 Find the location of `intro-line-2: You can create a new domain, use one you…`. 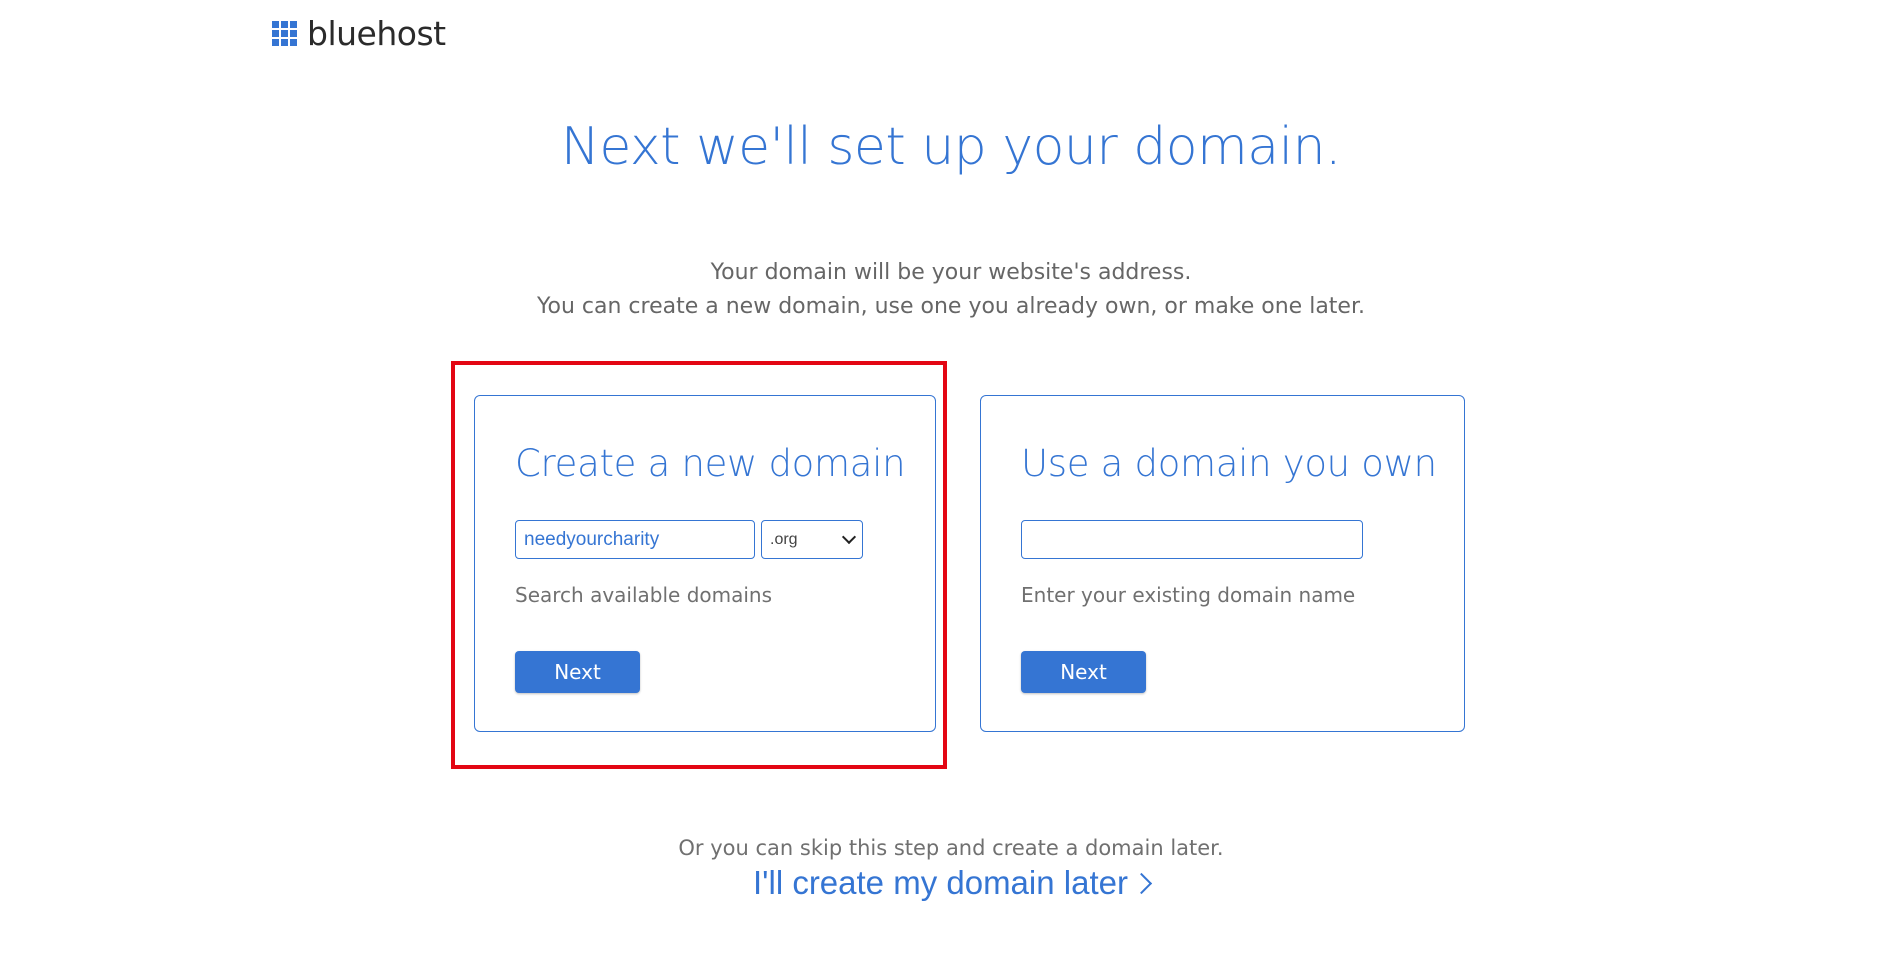

intro-line-2: You can create a new domain, use one you… is located at coordinates (951, 306).